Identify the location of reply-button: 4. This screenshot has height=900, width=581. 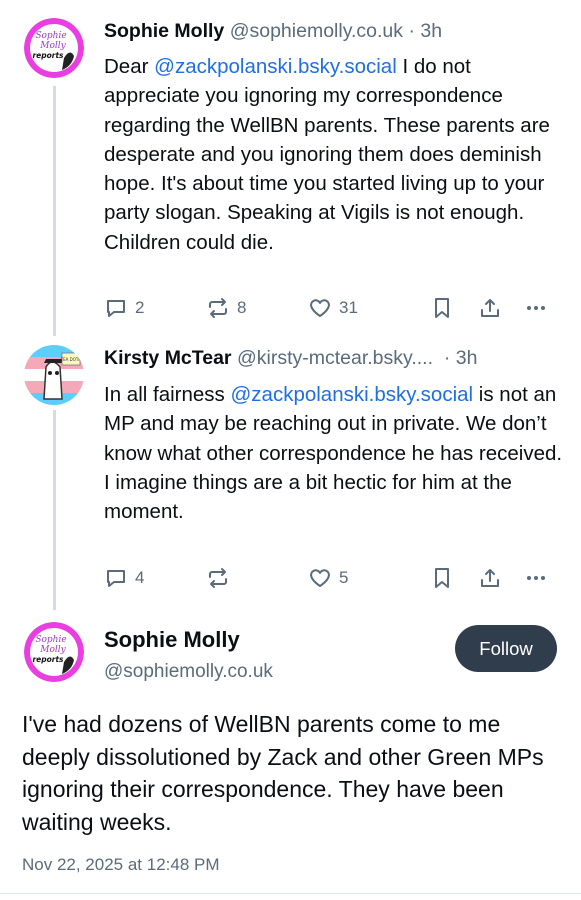
(124, 578).